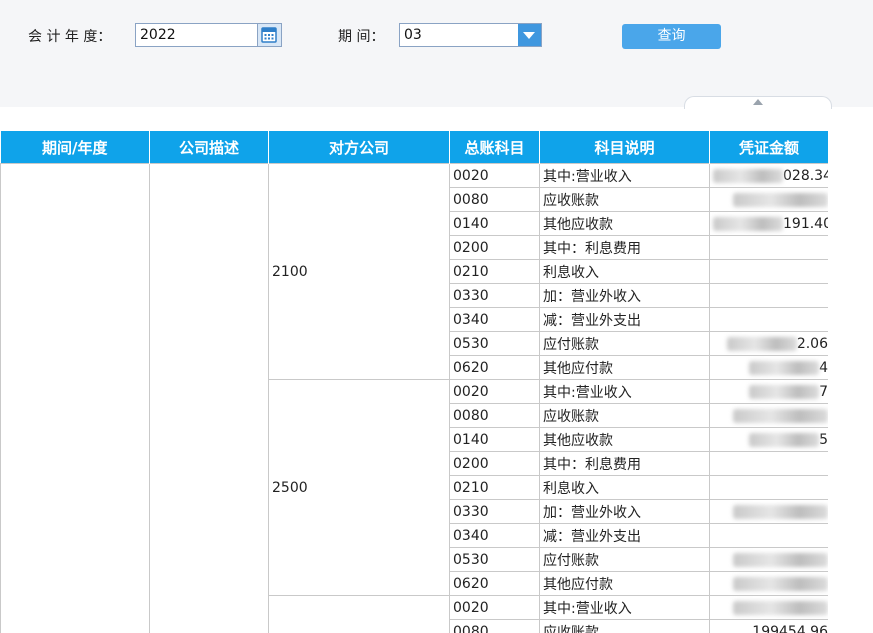 Image resolution: width=873 pixels, height=633 pixels. What do you see at coordinates (790, 628) in the screenshot?
I see `voucher-amount-text: 199454.96` at bounding box center [790, 628].